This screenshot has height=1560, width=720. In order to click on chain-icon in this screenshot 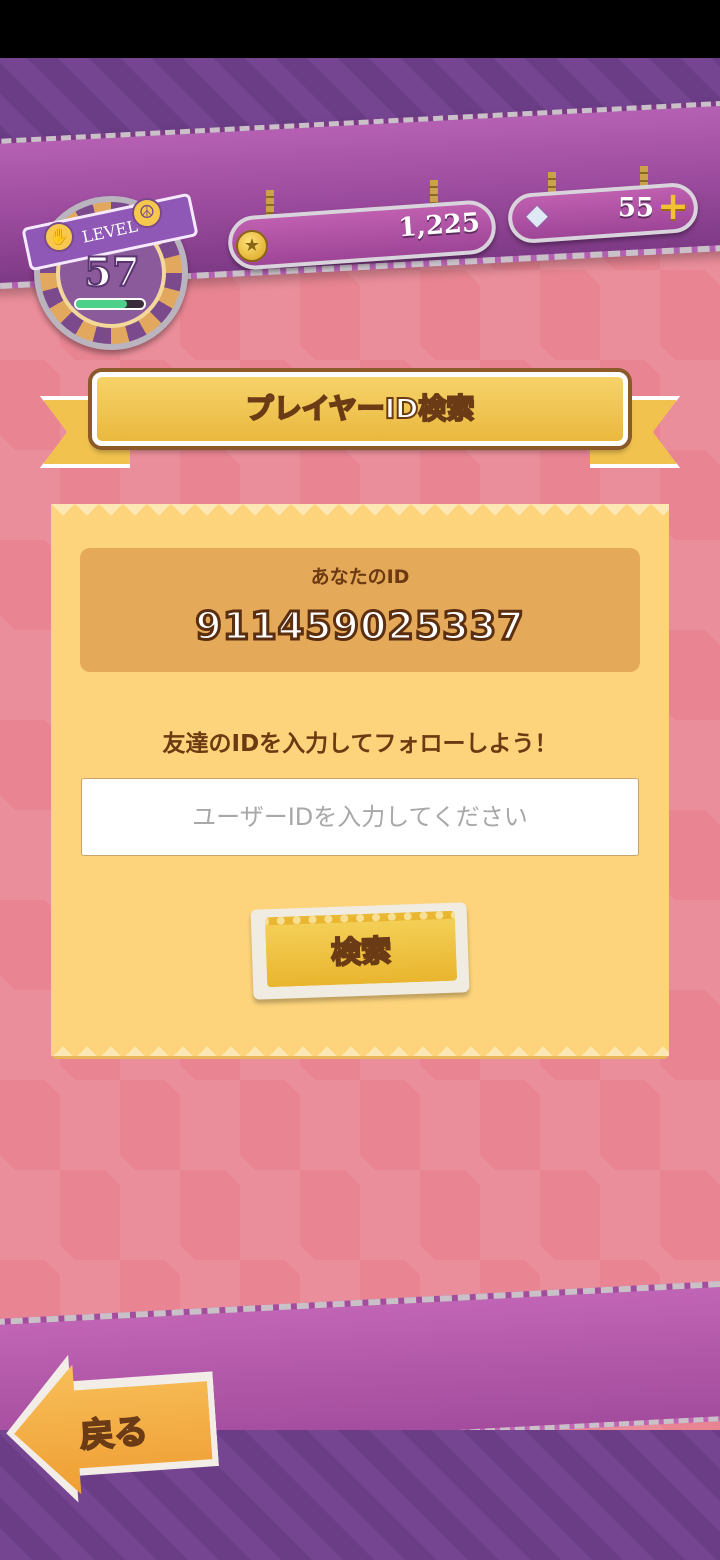, I will do `click(270, 203)`.